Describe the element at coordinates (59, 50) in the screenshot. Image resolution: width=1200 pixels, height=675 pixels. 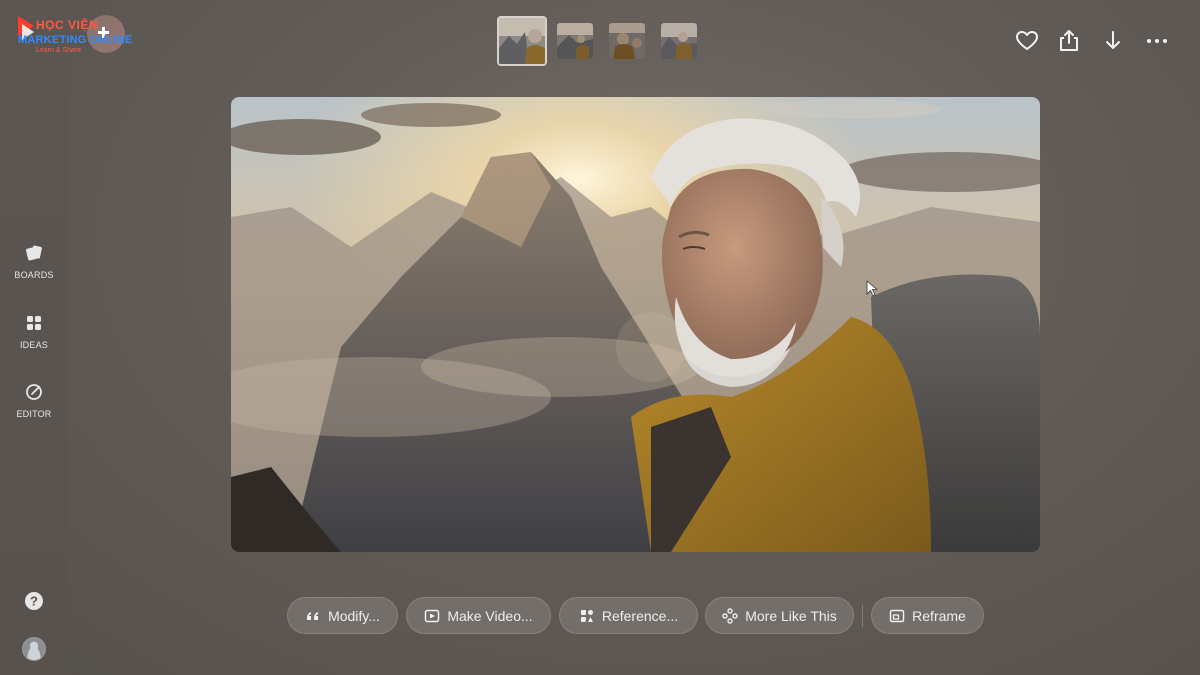
I see `logo-line-3: Learn & Share` at that location.